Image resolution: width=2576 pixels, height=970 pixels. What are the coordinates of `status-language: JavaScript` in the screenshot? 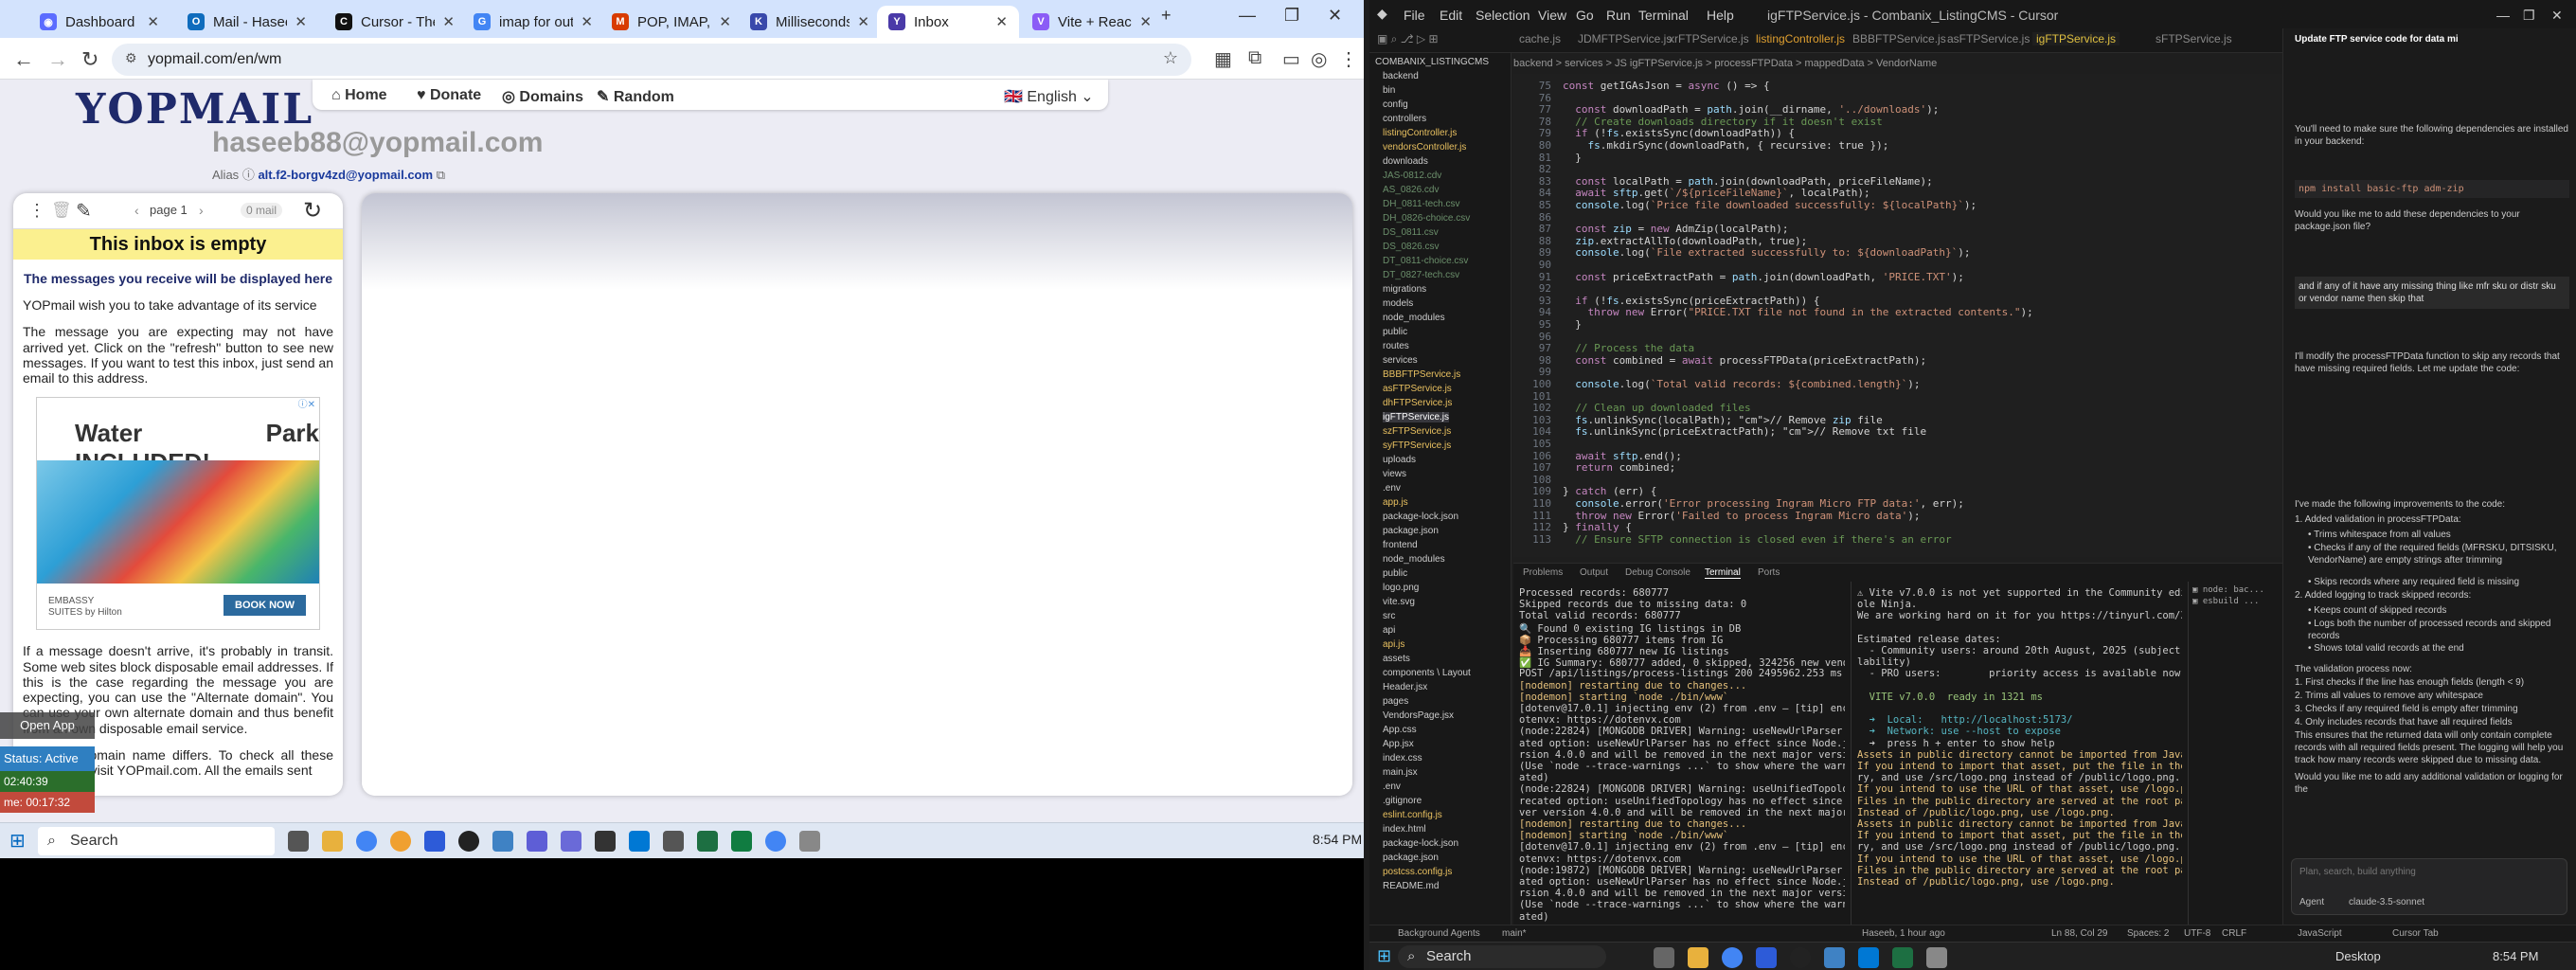 It's located at (2320, 933).